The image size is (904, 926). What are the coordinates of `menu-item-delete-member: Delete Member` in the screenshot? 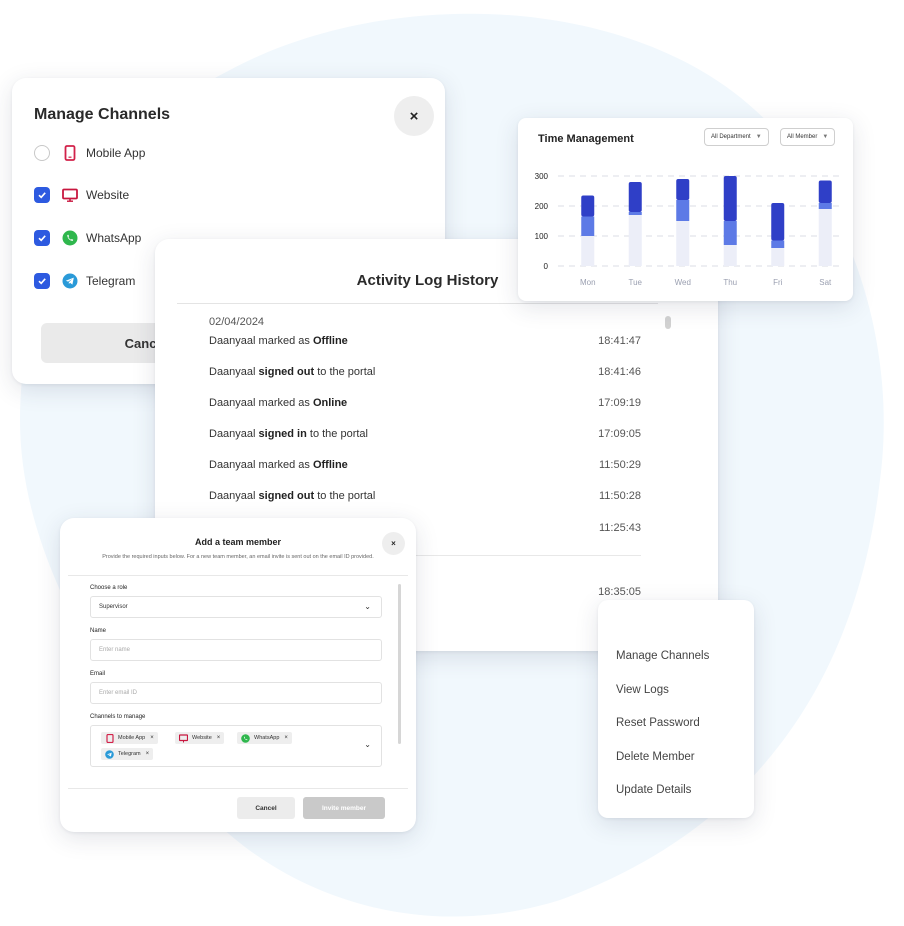 It's located at (655, 757).